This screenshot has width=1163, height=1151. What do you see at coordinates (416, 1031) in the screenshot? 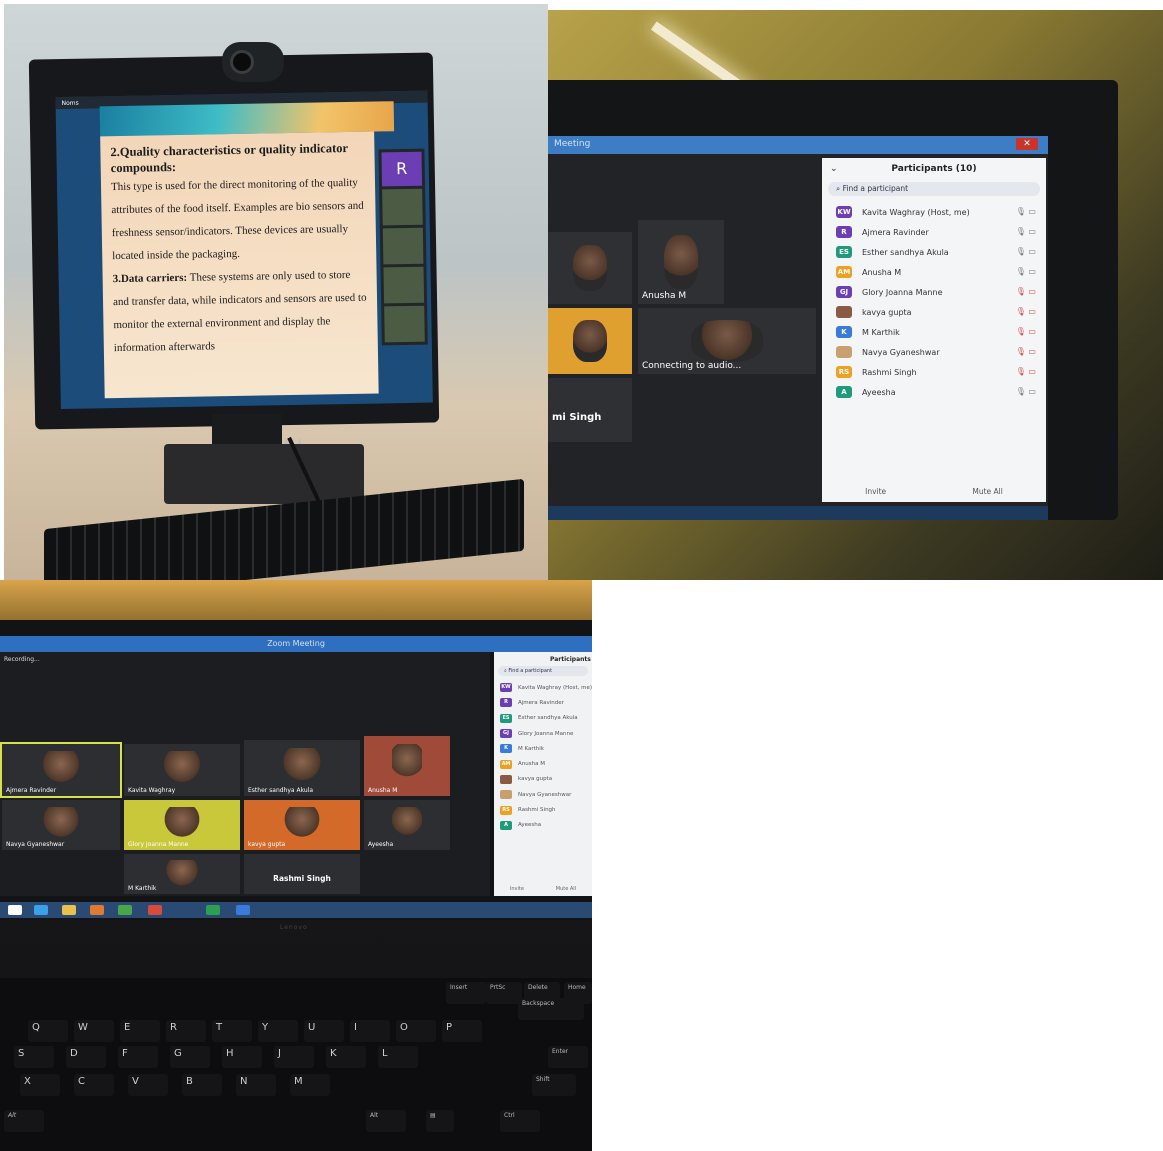
I see `key-o: O` at bounding box center [416, 1031].